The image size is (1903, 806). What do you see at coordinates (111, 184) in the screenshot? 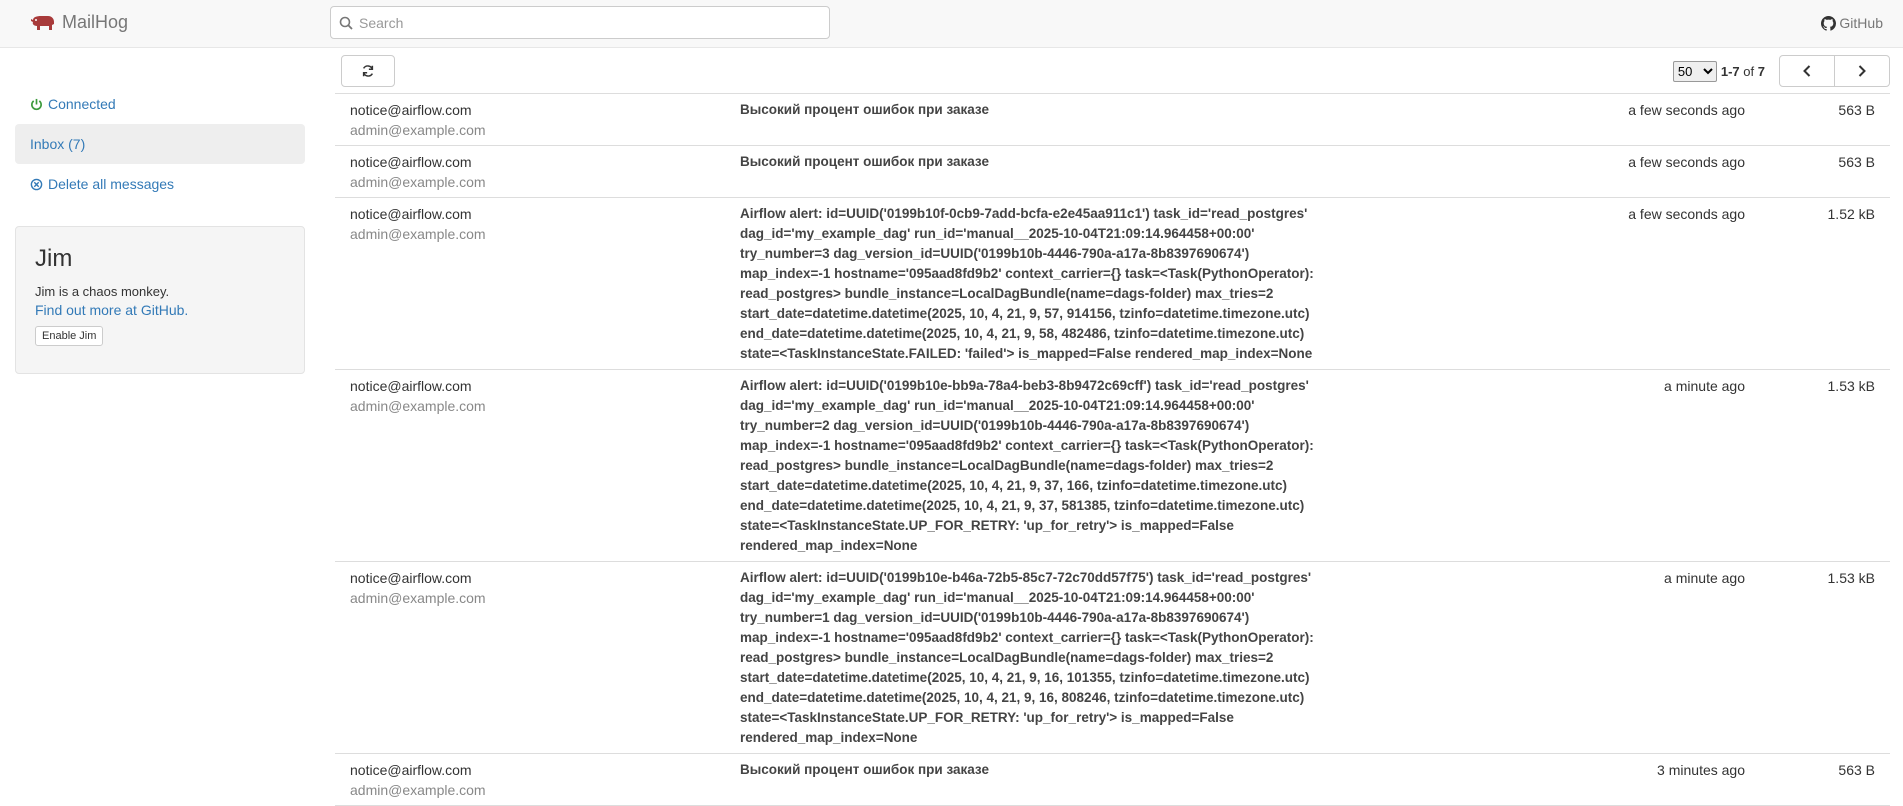
I see `delete-all-label: Delete all messages` at bounding box center [111, 184].